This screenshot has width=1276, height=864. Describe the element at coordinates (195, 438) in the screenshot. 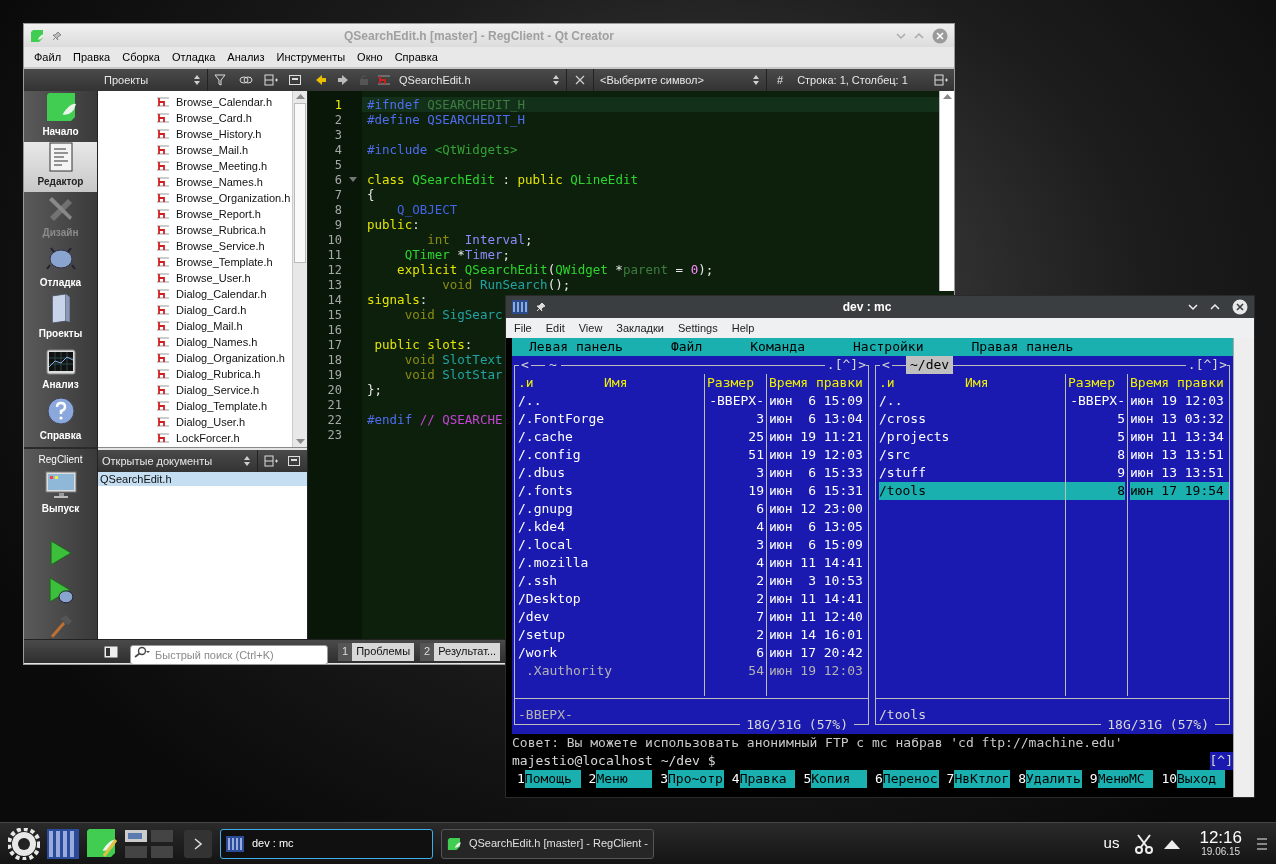

I see `tree-item: LockForcer.h` at that location.